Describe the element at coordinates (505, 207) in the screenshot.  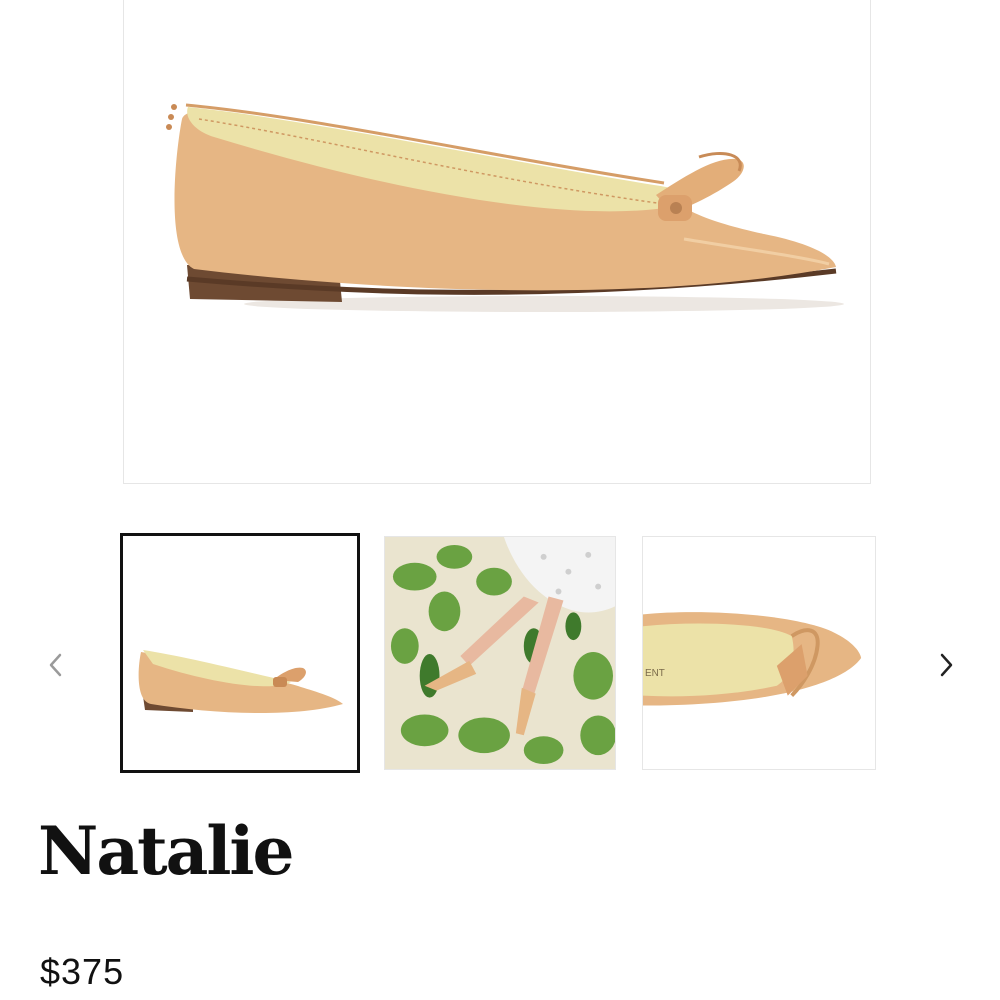
I see `shoe-side-view-image` at that location.